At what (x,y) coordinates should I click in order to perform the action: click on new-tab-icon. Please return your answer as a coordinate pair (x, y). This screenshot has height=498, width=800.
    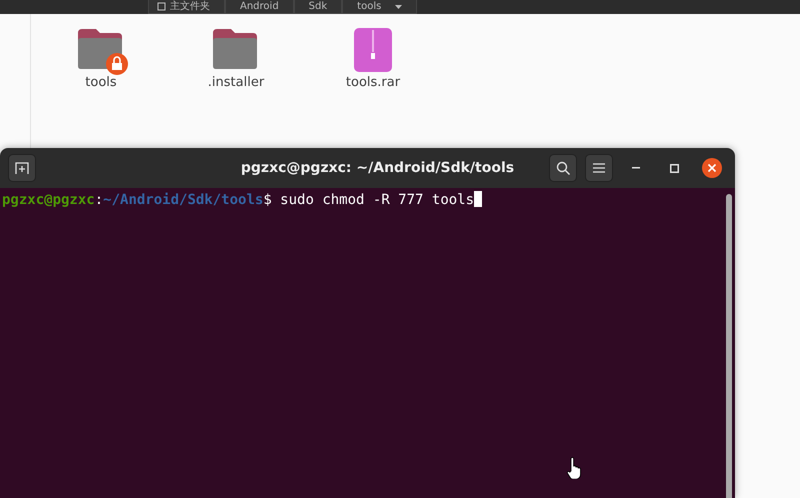
    Looking at the image, I should click on (22, 168).